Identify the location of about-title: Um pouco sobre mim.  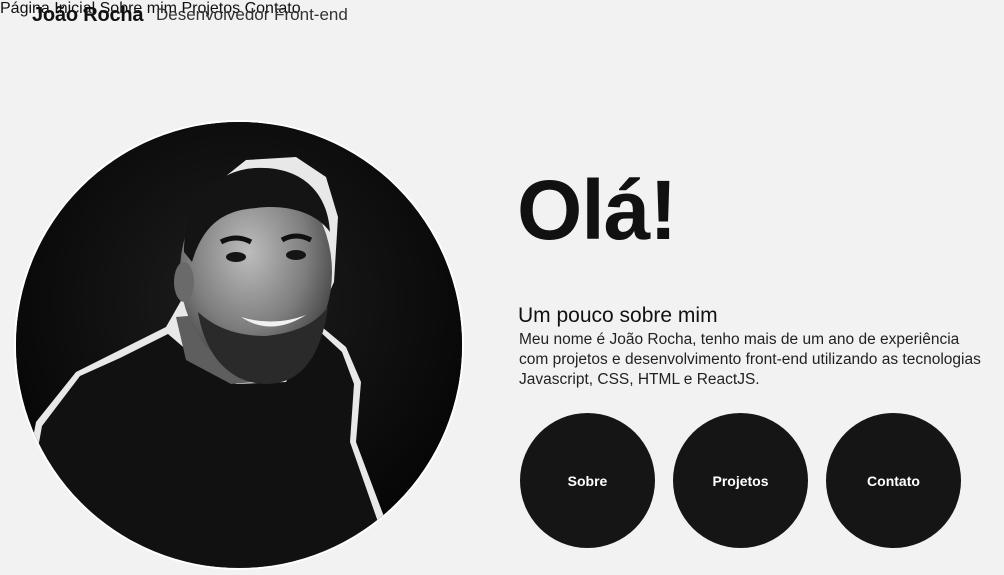
(618, 315).